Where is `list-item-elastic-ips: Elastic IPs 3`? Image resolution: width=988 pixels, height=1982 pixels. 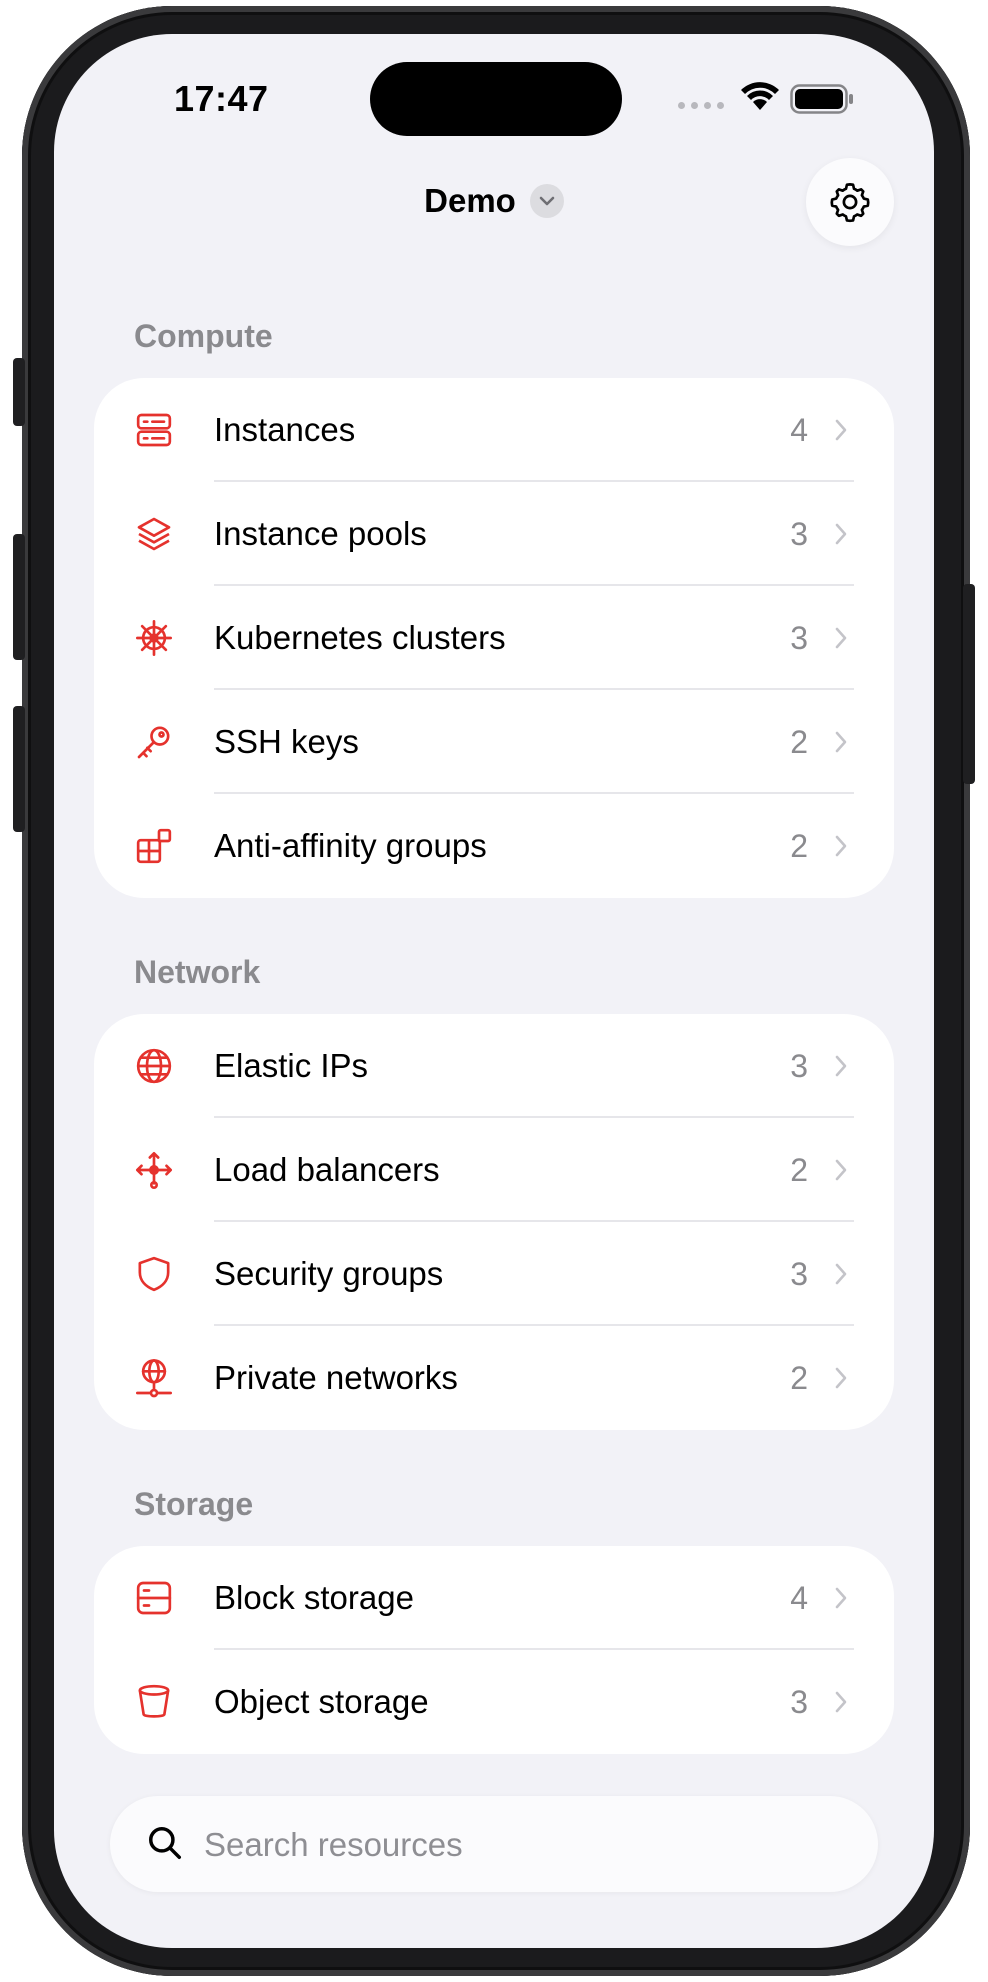 list-item-elastic-ips: Elastic IPs 3 is located at coordinates (494, 1066).